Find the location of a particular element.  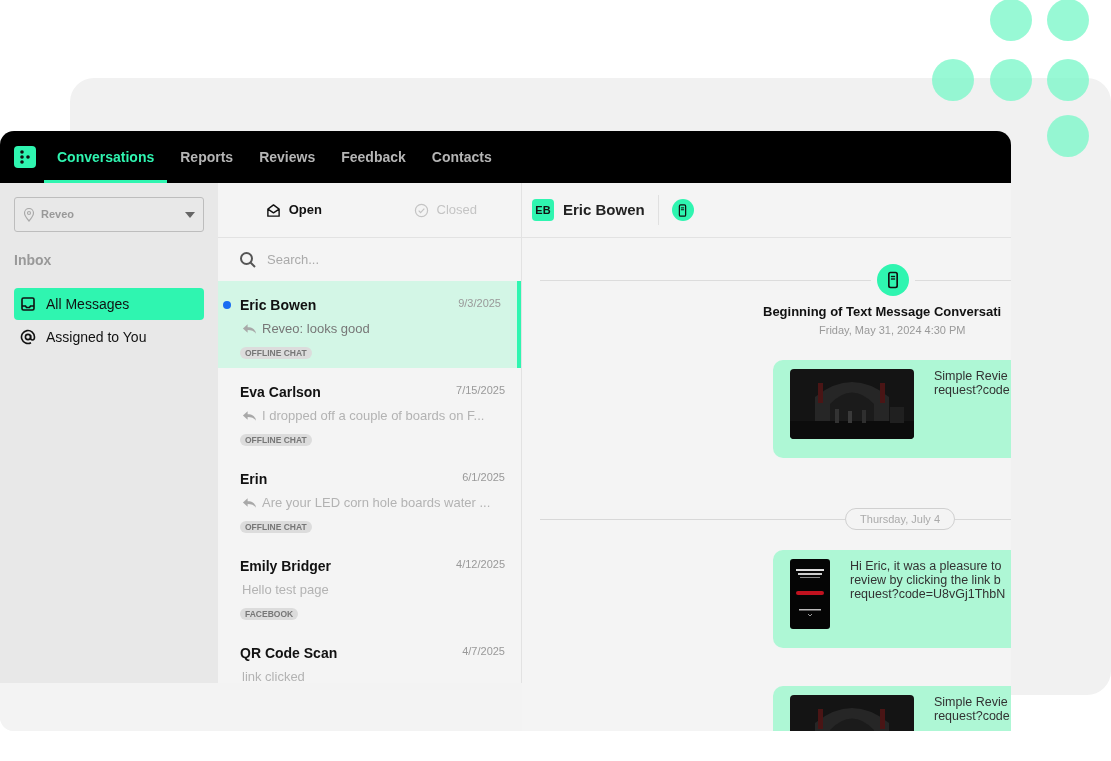

envelope-icon is located at coordinates (273, 210).